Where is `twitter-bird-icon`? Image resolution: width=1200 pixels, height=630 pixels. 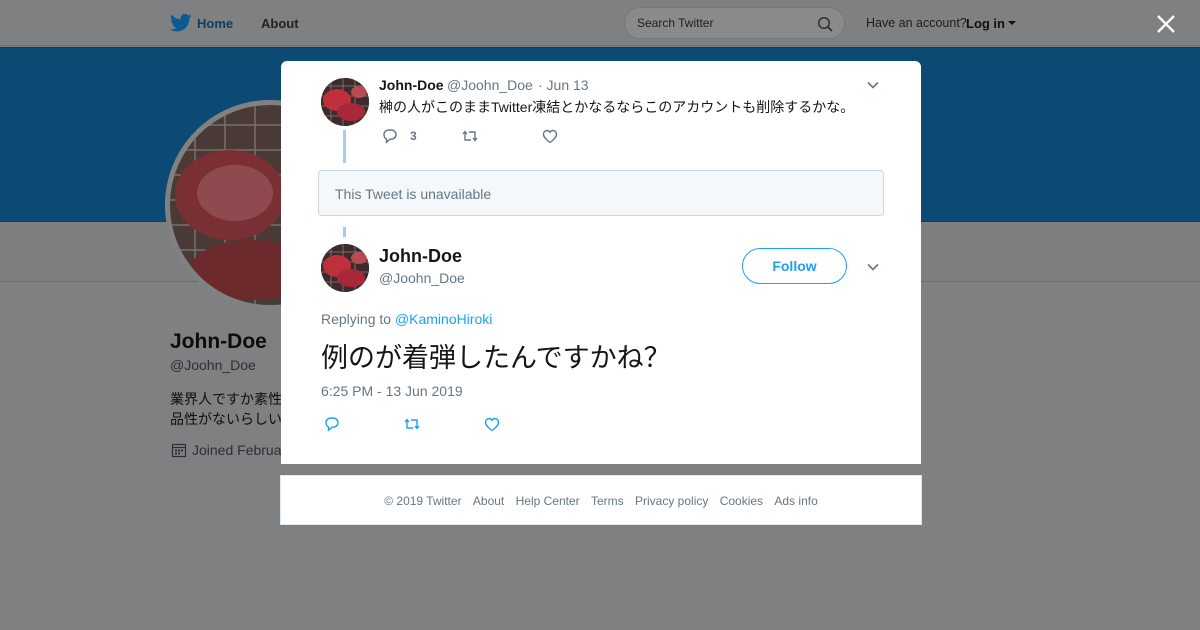
twitter-bird-icon is located at coordinates (181, 23).